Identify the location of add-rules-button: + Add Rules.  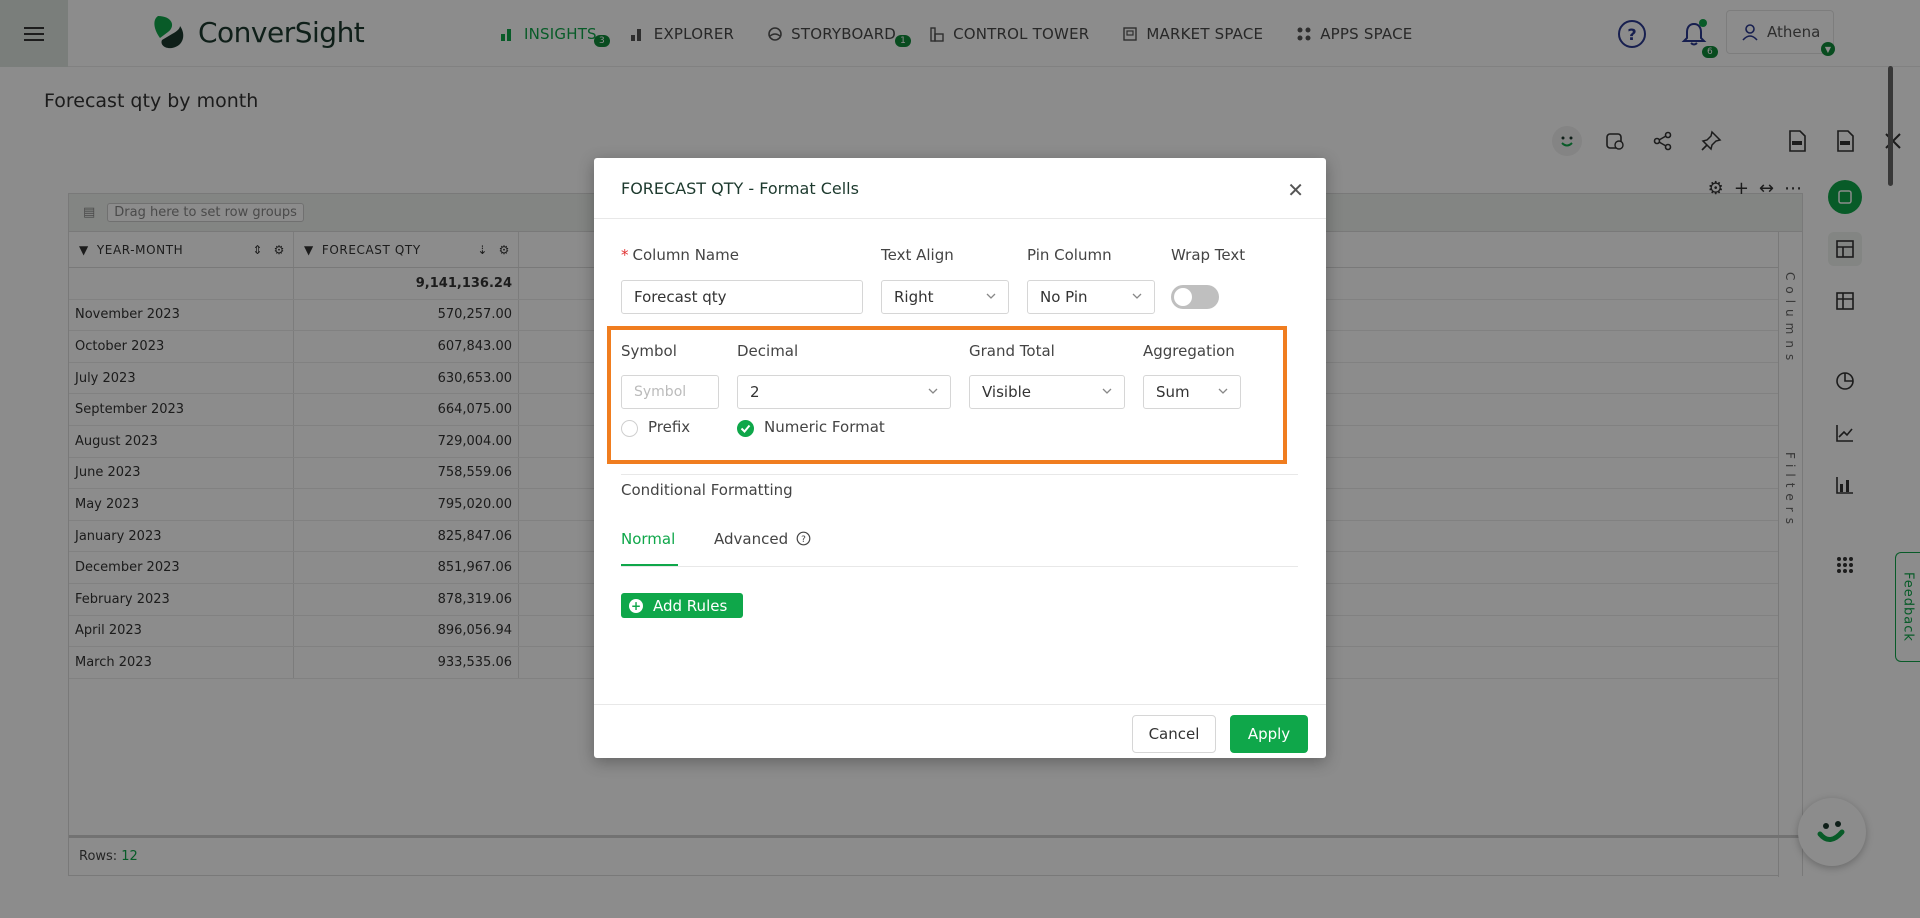
(682, 605).